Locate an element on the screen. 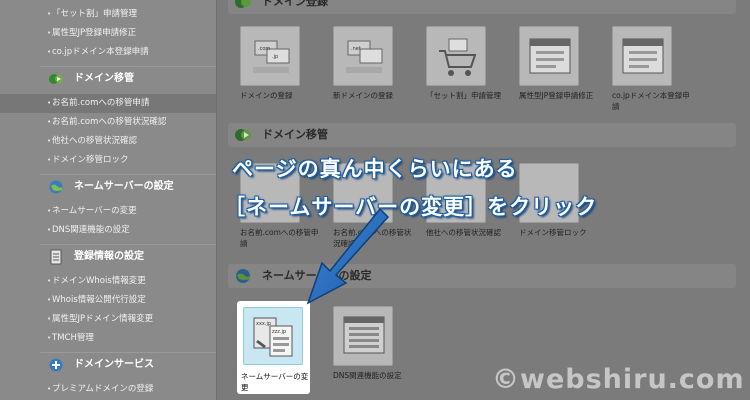  sidebar-item-whois-proxy: Whois情報公開代行設定 is located at coordinates (108, 300).